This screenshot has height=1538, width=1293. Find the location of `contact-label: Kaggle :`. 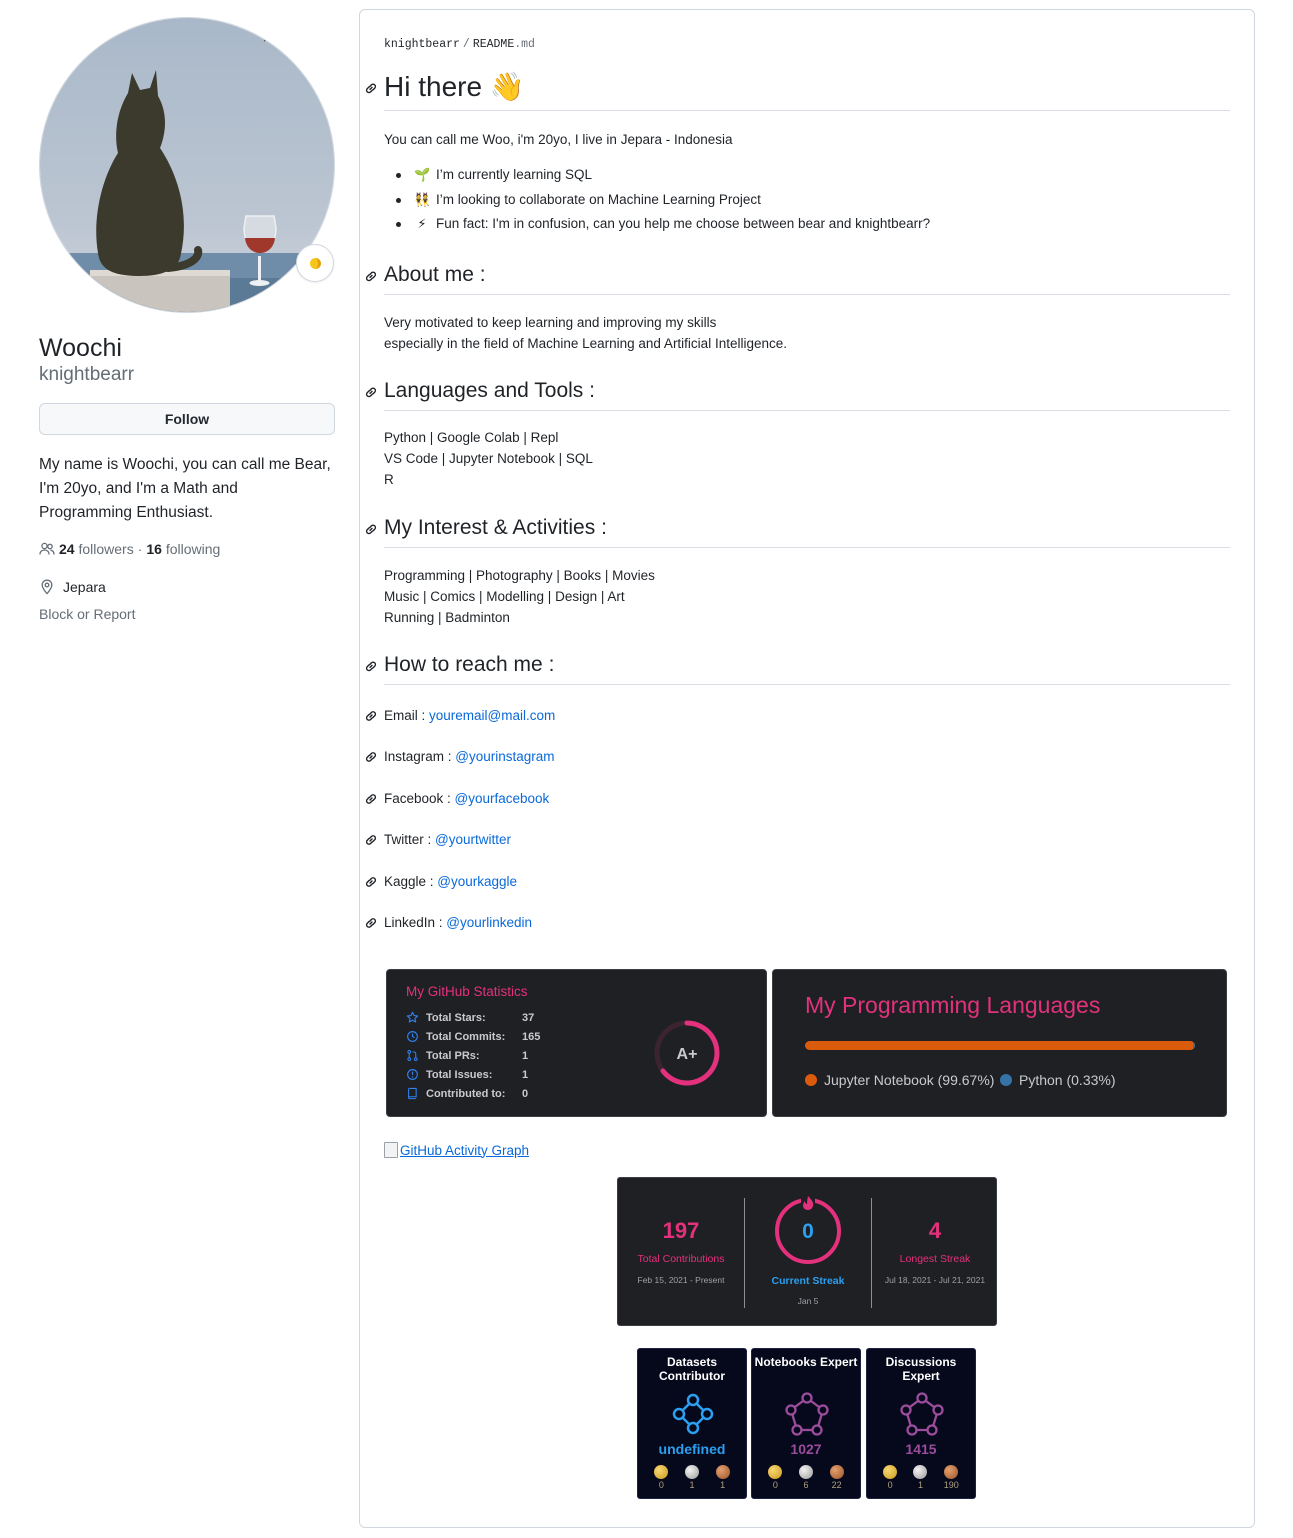

contact-label: Kaggle : is located at coordinates (411, 881).